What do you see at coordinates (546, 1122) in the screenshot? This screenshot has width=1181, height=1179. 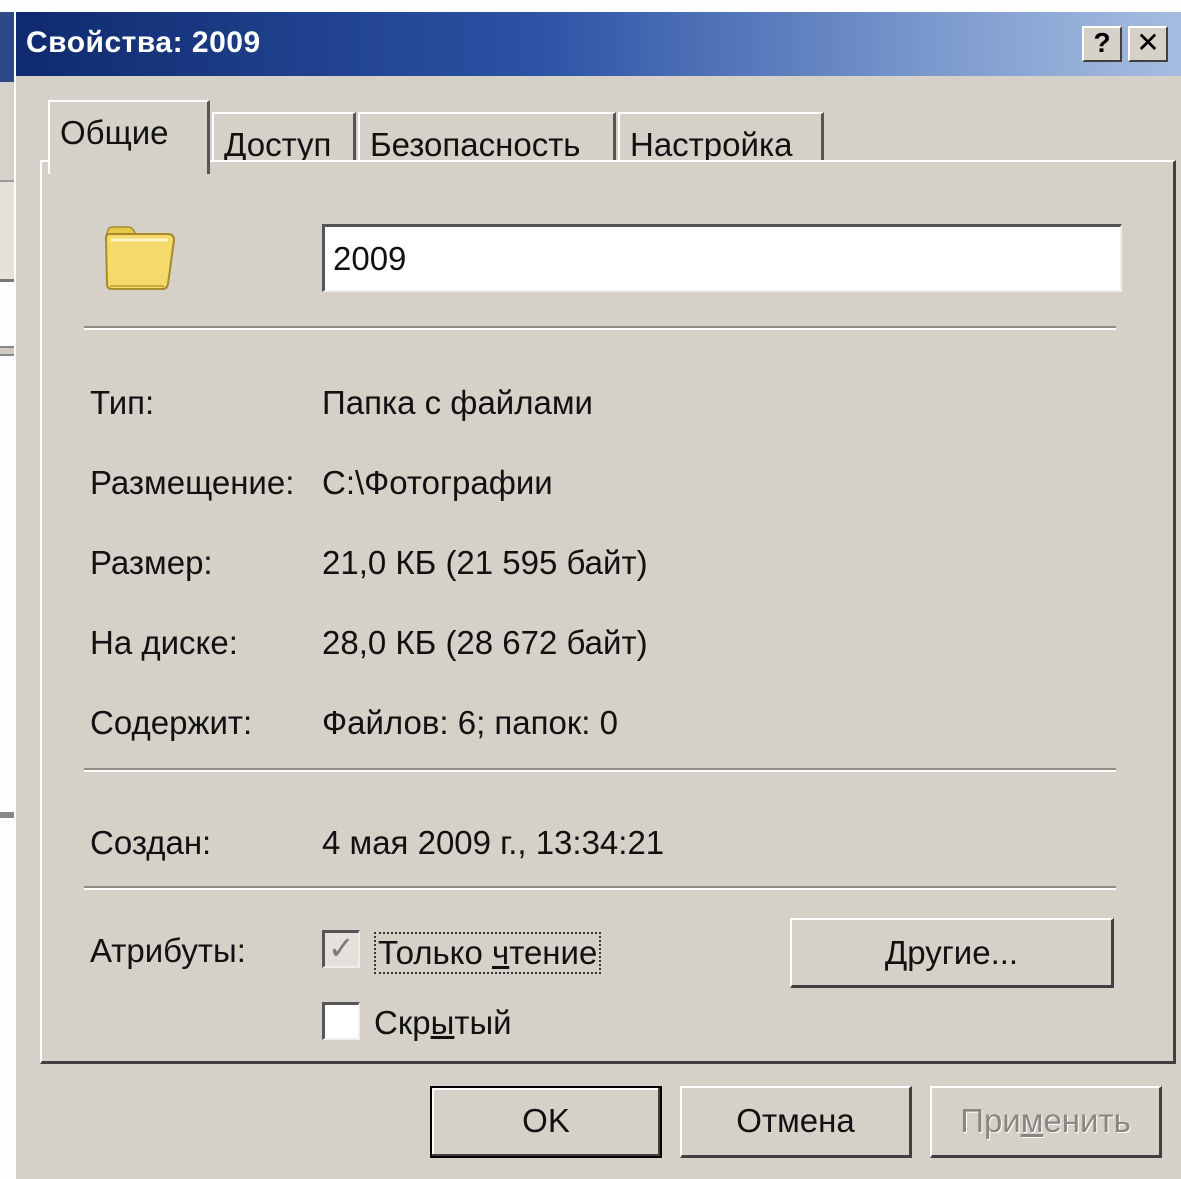 I see `ok-button: OK` at bounding box center [546, 1122].